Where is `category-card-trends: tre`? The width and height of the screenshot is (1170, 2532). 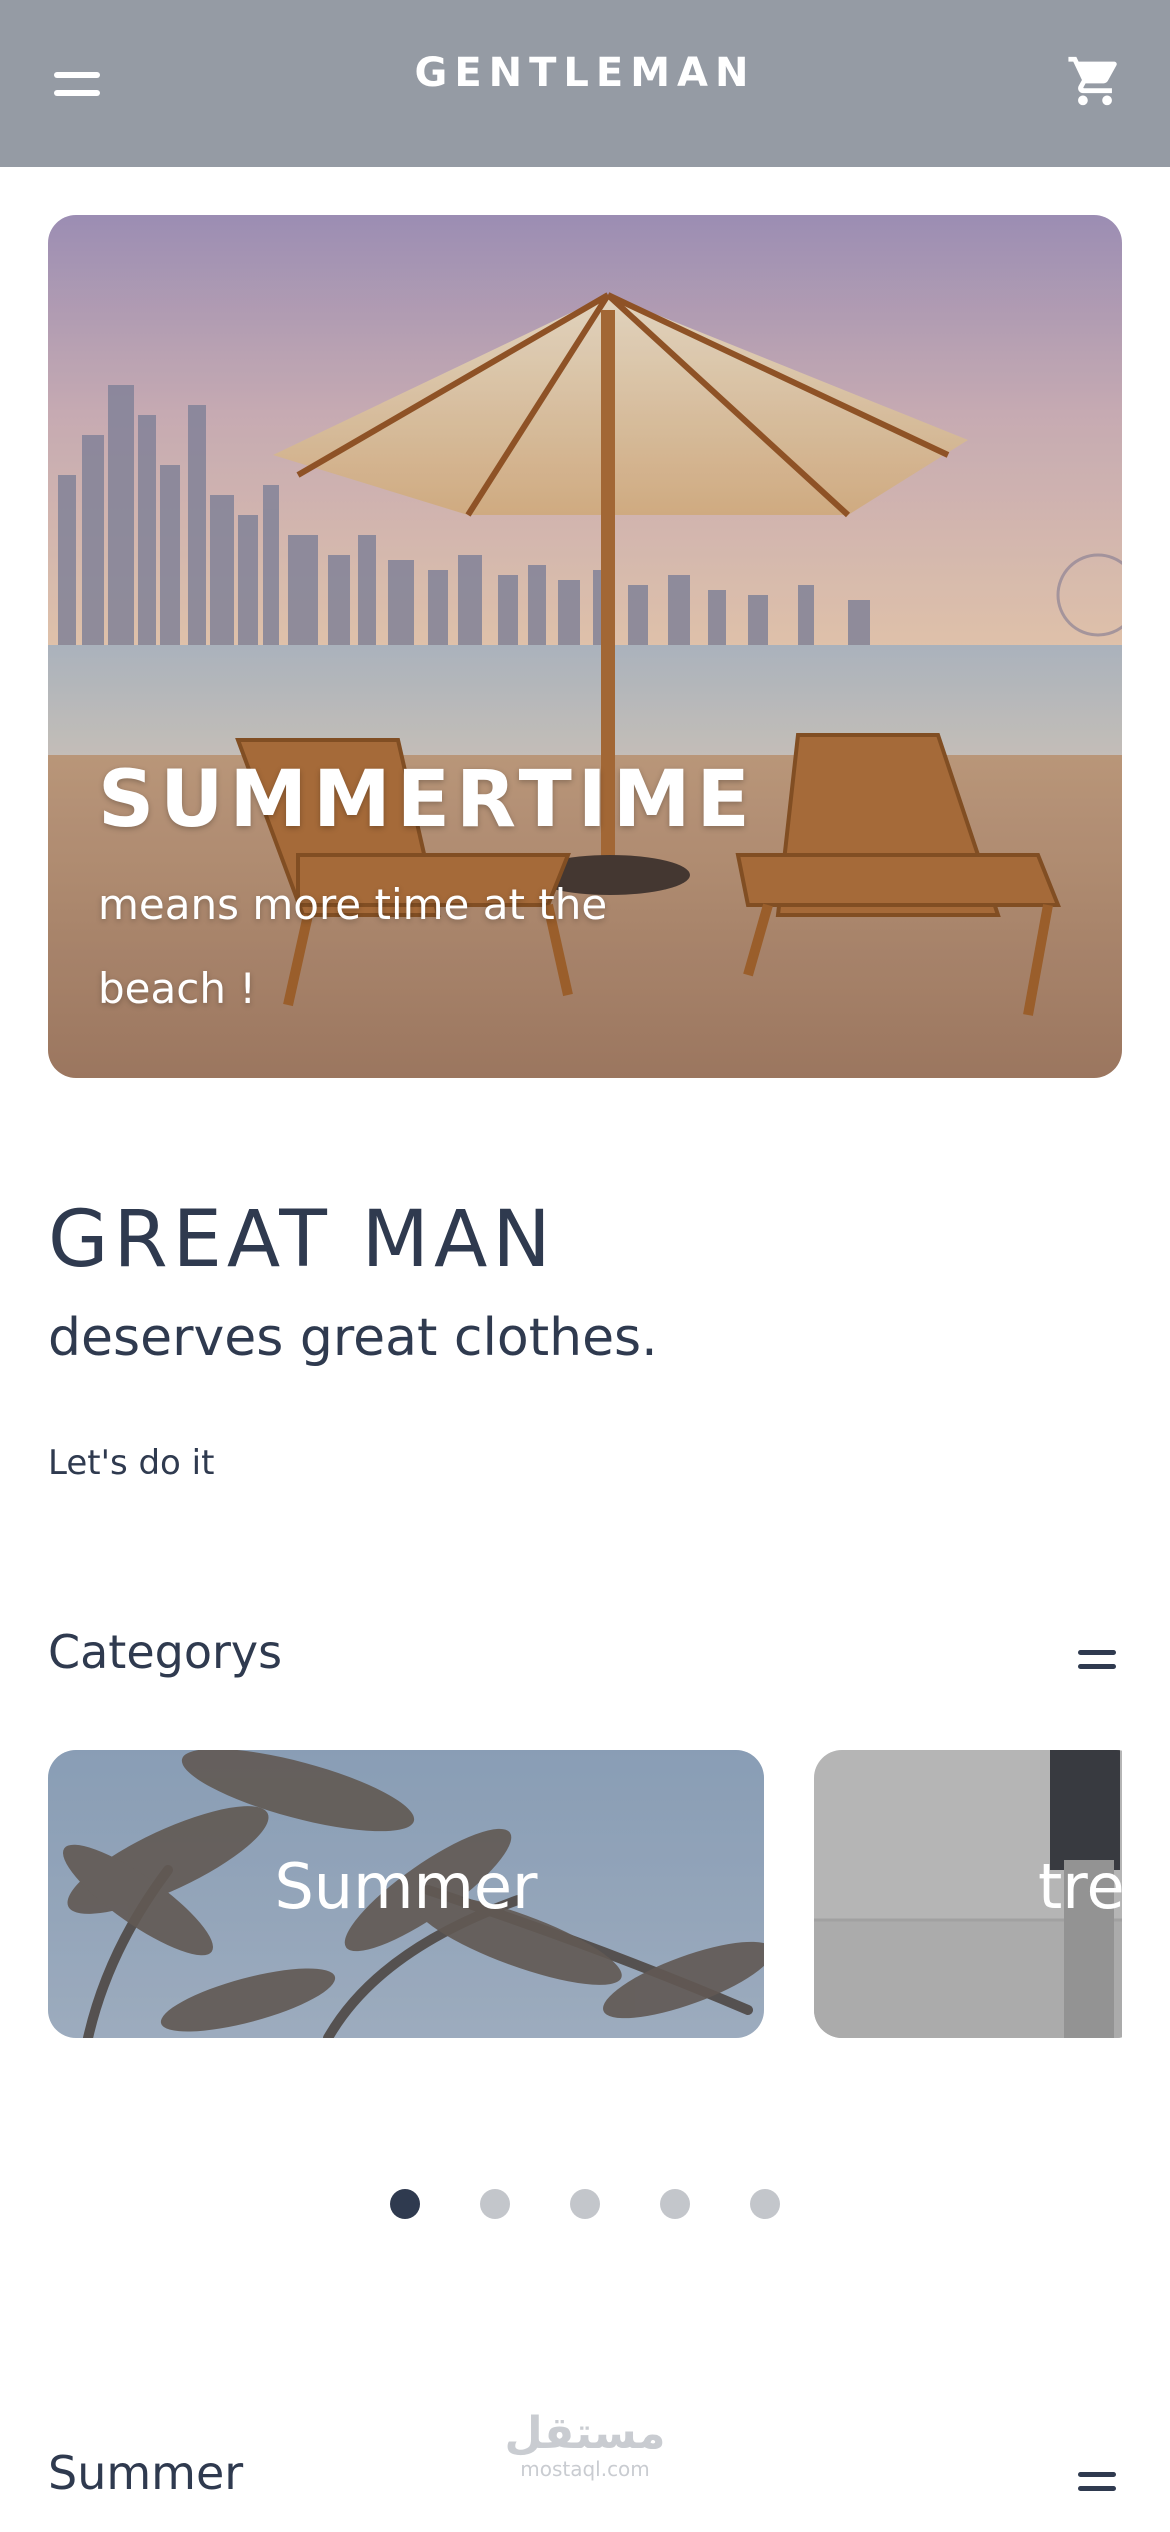 category-card-trends: tre is located at coordinates (968, 1894).